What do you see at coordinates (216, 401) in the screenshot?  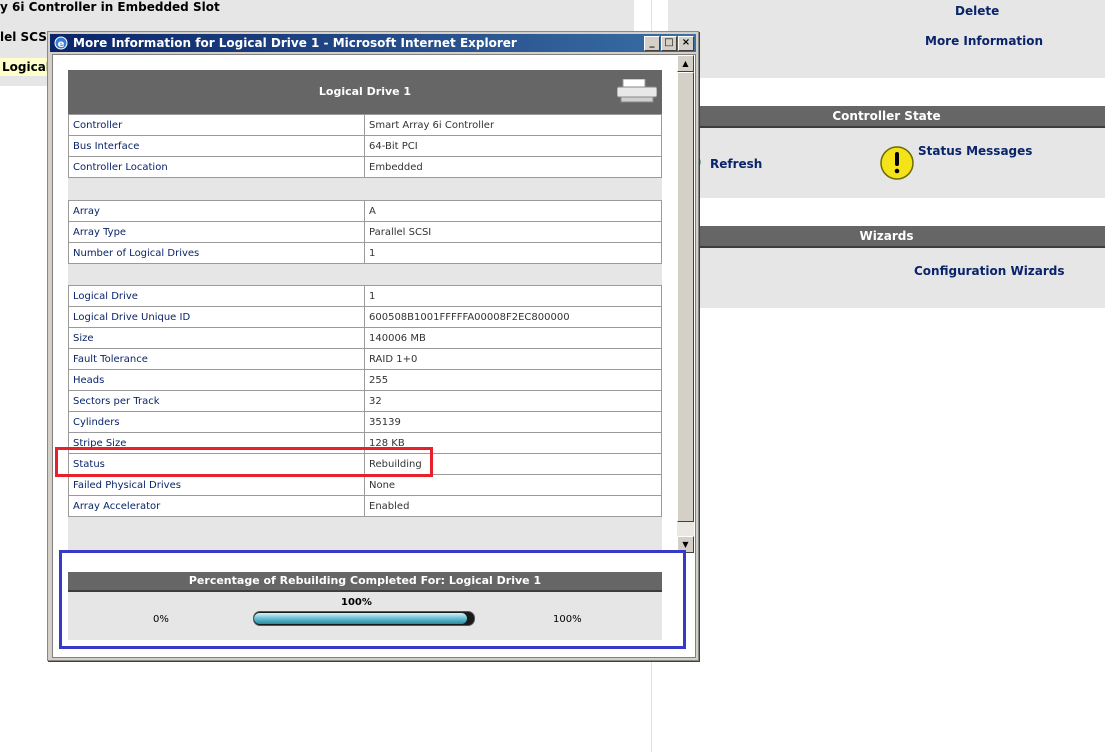 I see `row-label: Sectors per Track` at bounding box center [216, 401].